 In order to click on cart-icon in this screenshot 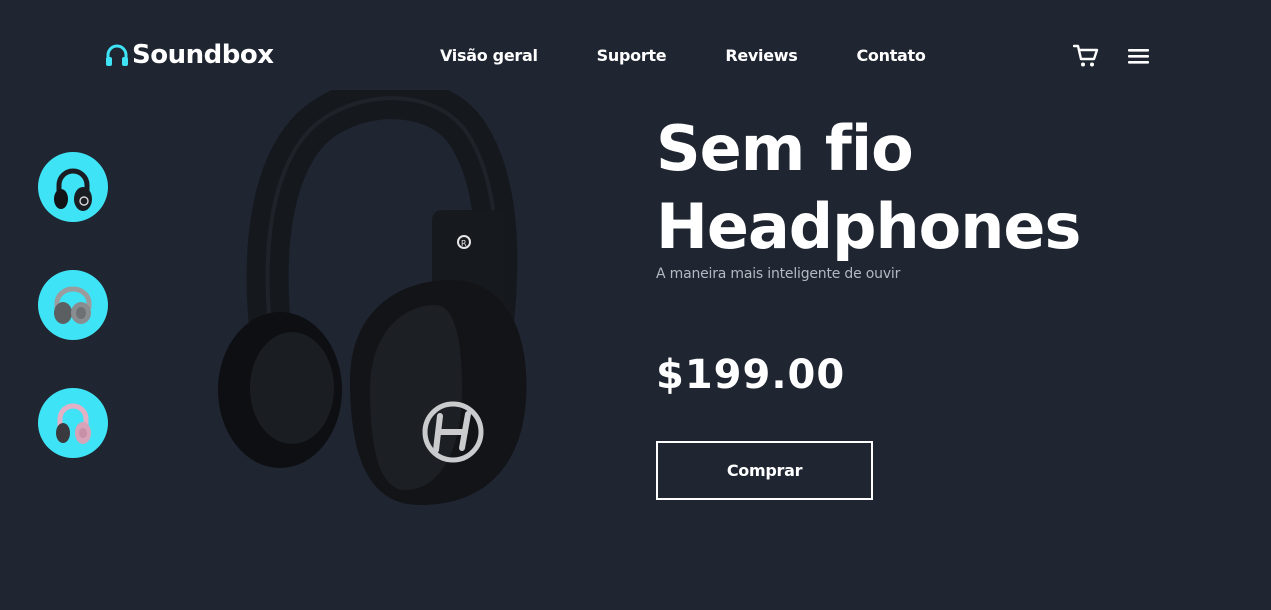, I will do `click(1085, 55)`.